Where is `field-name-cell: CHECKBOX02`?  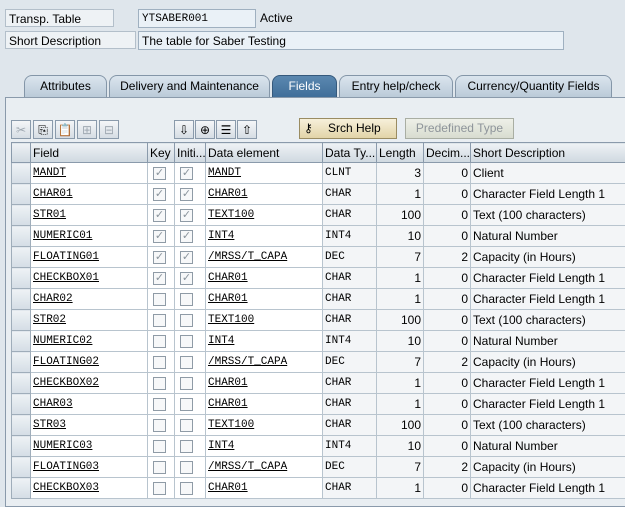 field-name-cell: CHECKBOX02 is located at coordinates (89, 383).